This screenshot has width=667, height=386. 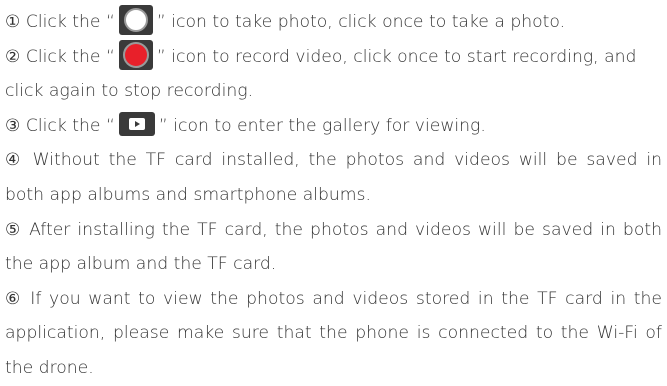 I want to click on step-2-continued: click again to stop recording., so click(x=129, y=91).